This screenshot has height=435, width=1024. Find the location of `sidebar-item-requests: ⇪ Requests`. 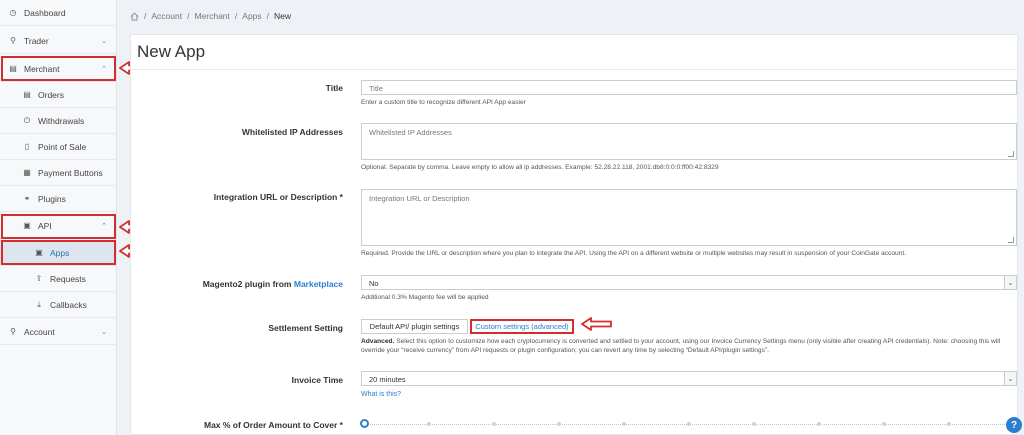

sidebar-item-requests: ⇪ Requests is located at coordinates (58, 279).